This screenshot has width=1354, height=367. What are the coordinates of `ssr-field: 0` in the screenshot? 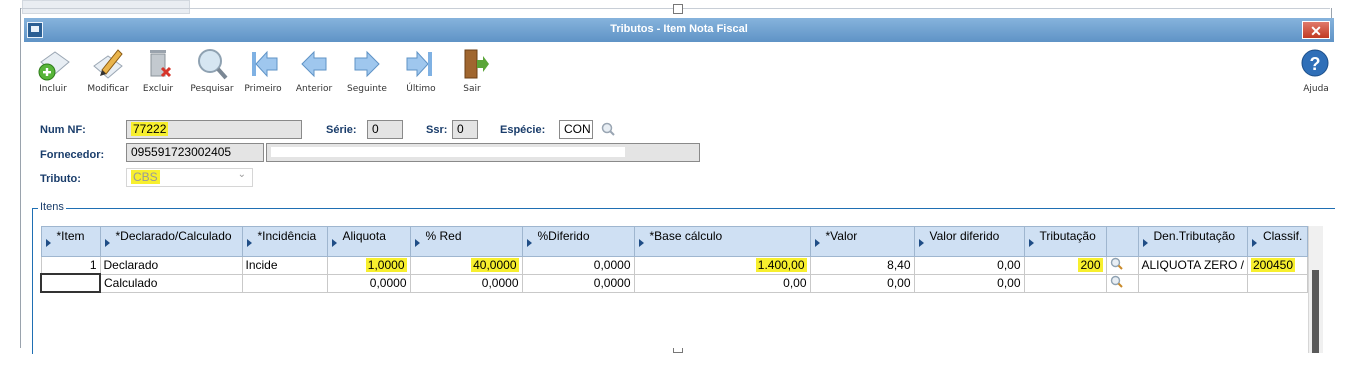 It's located at (465, 129).